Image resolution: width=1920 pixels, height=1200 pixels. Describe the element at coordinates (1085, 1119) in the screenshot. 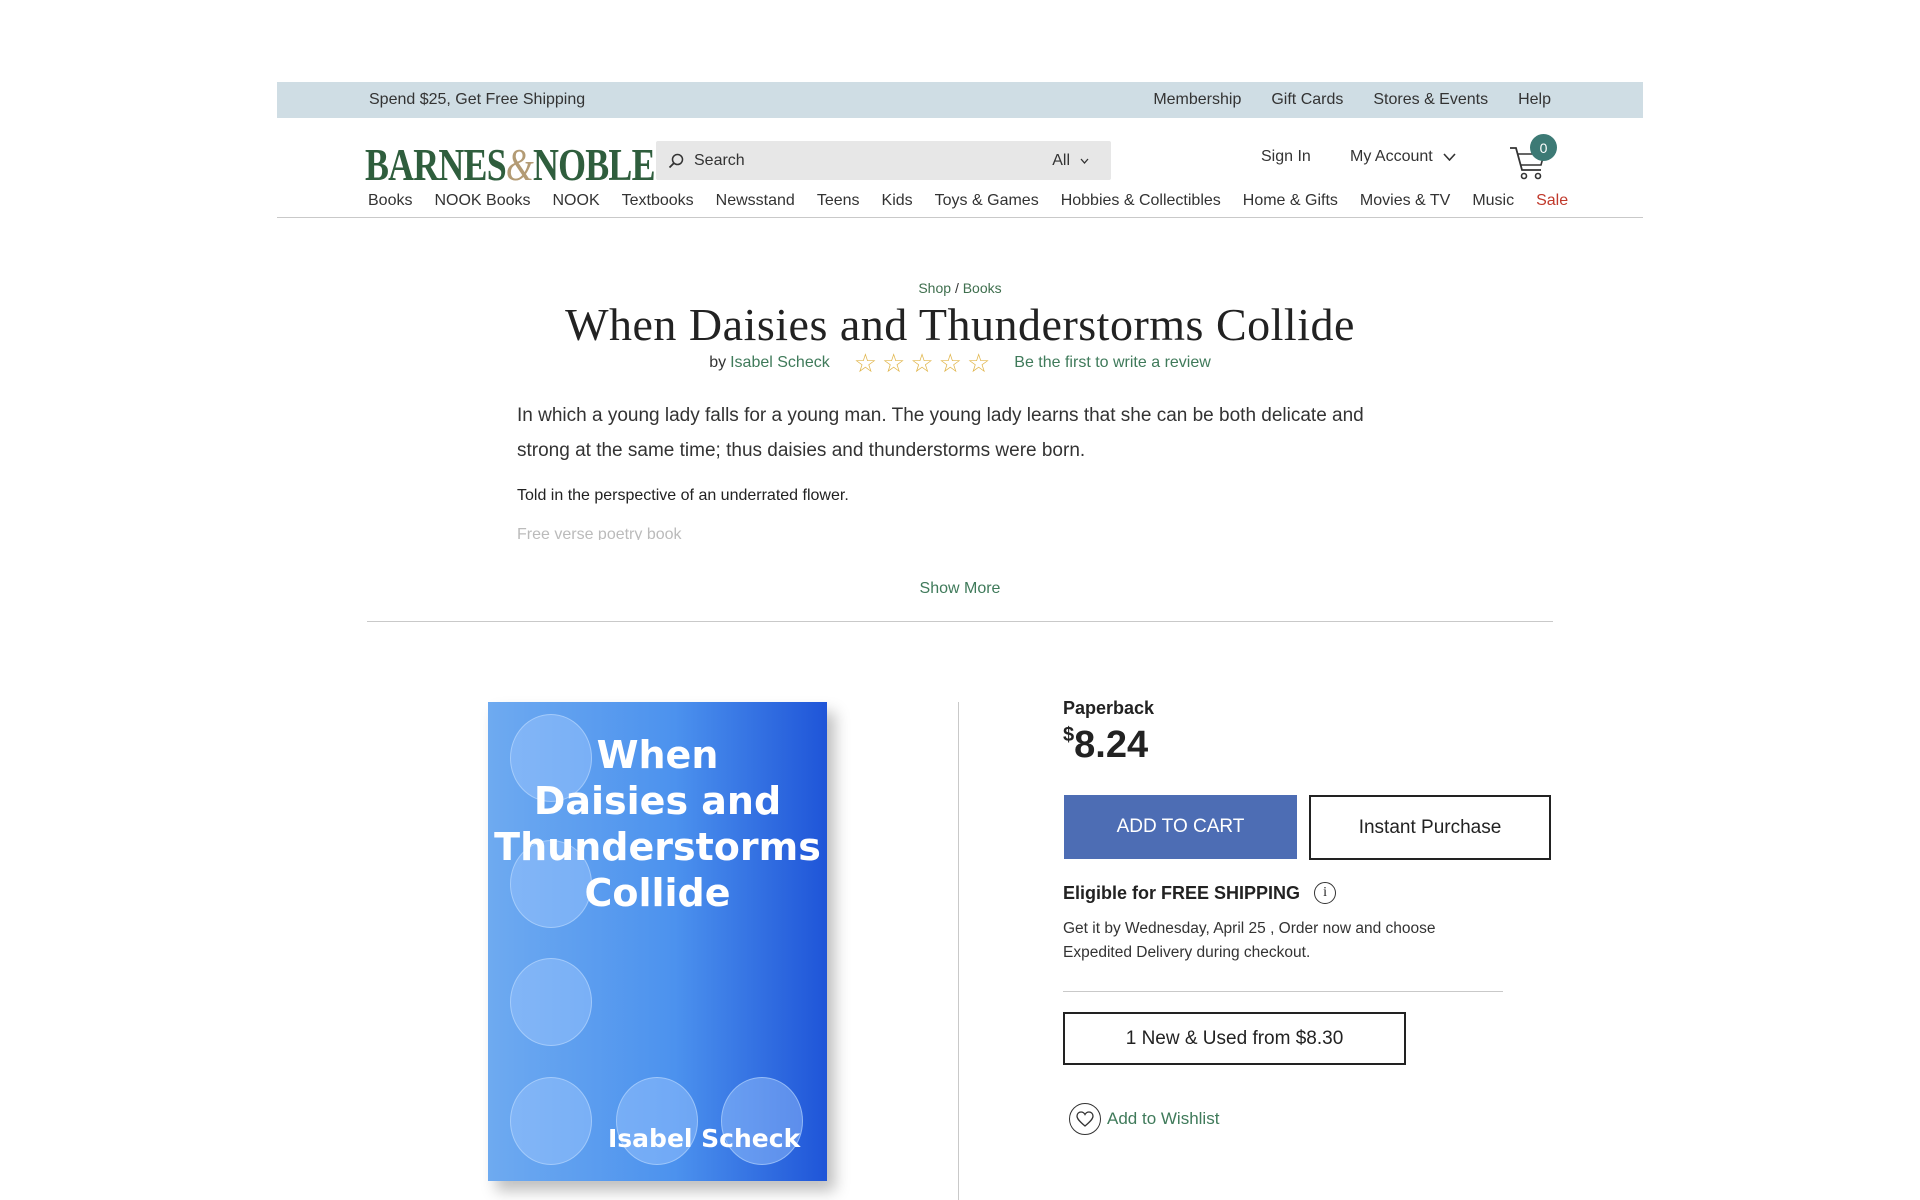

I see `heart-icon` at that location.